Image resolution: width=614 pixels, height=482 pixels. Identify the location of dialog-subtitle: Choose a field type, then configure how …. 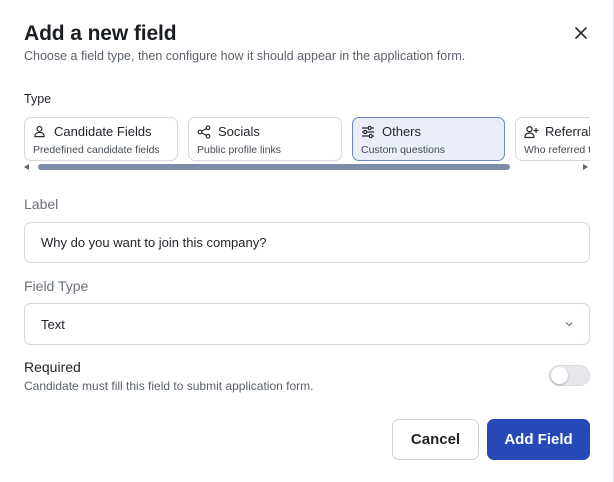
(245, 56).